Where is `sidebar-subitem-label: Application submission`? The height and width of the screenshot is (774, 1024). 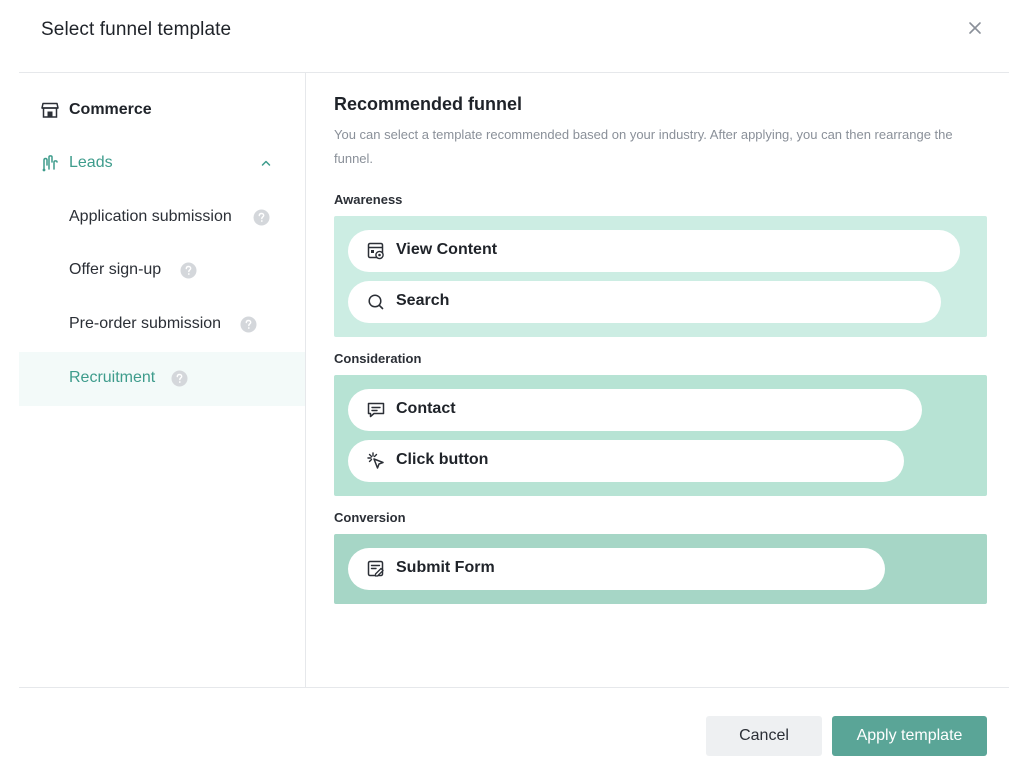 sidebar-subitem-label: Application submission is located at coordinates (150, 216).